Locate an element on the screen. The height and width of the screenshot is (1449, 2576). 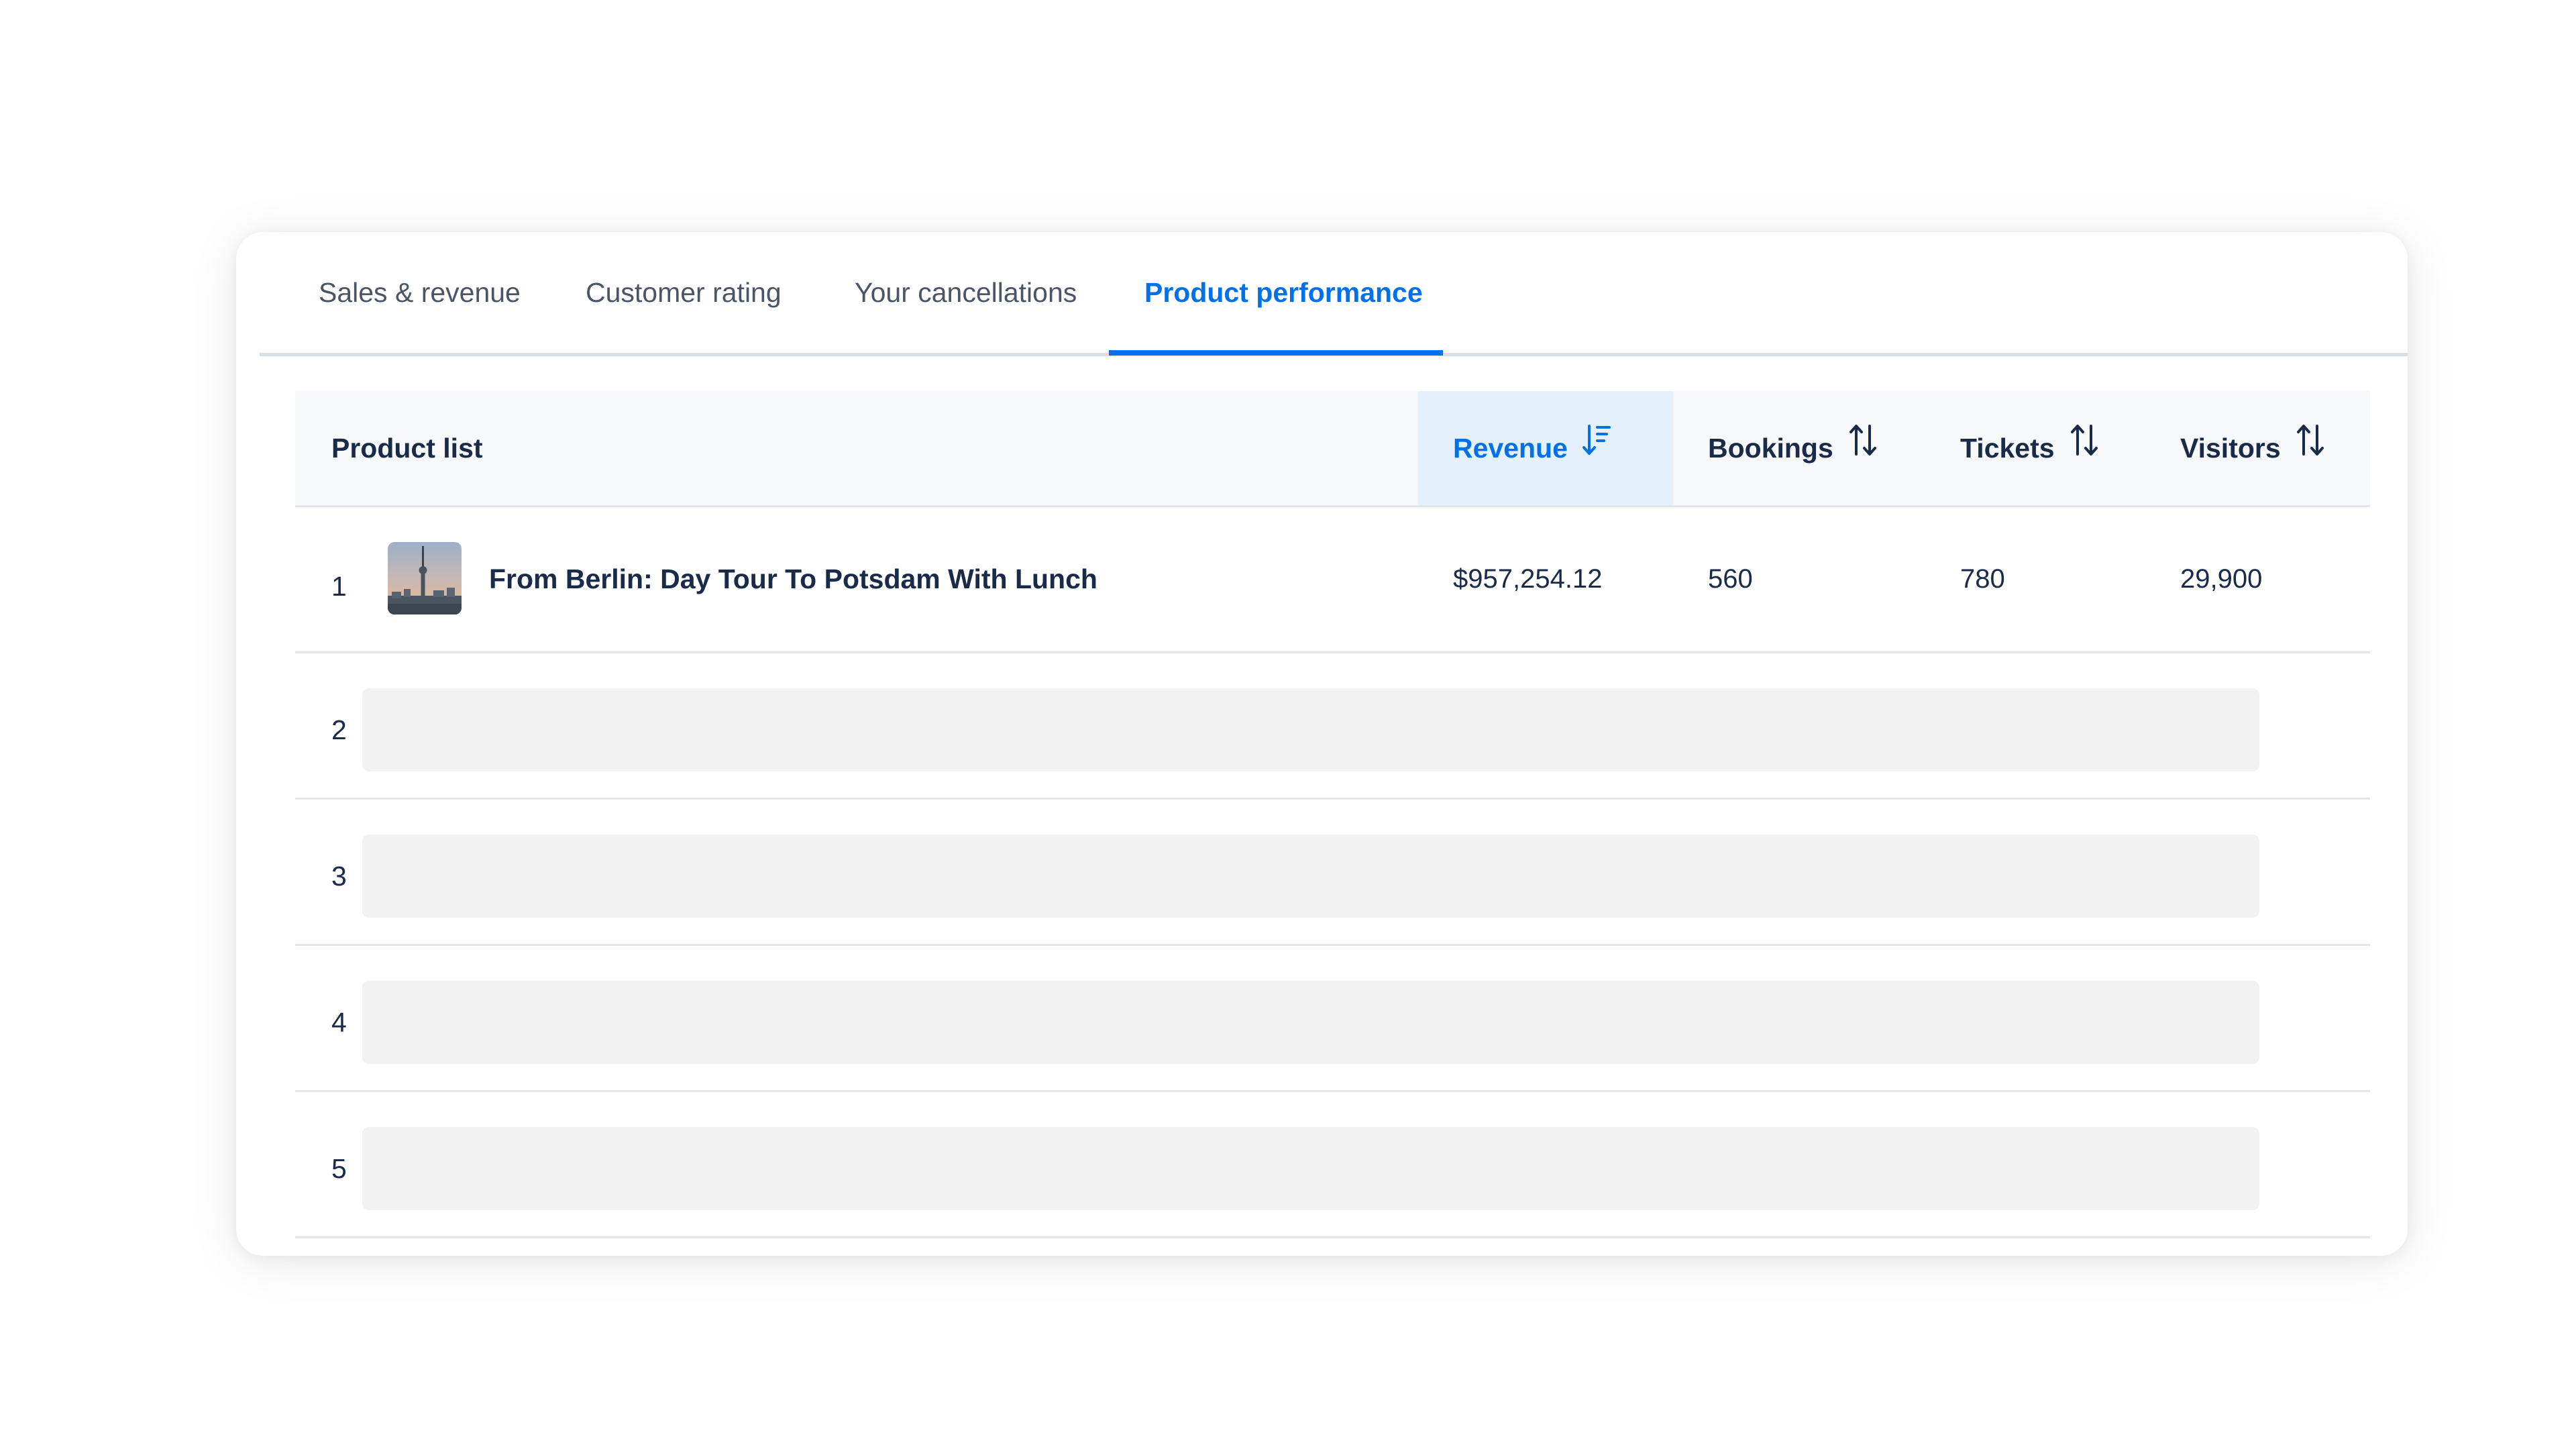
table-row-placeholder: 4 is located at coordinates (1332, 1019).